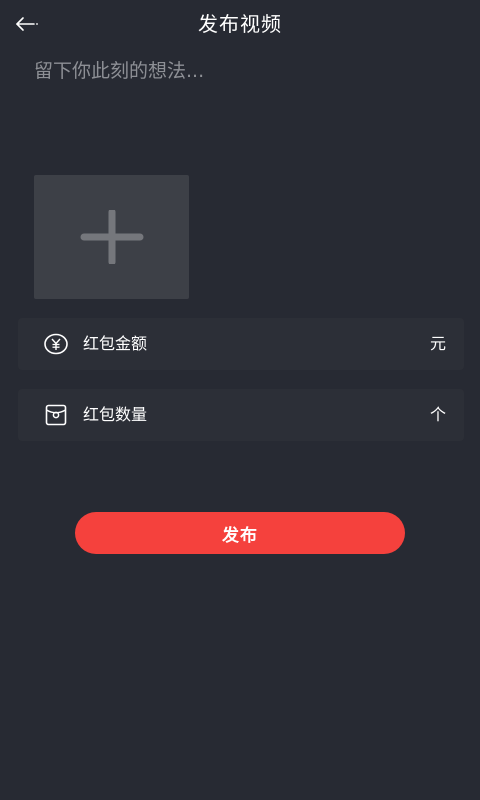  I want to click on add-media-button, so click(111, 237).